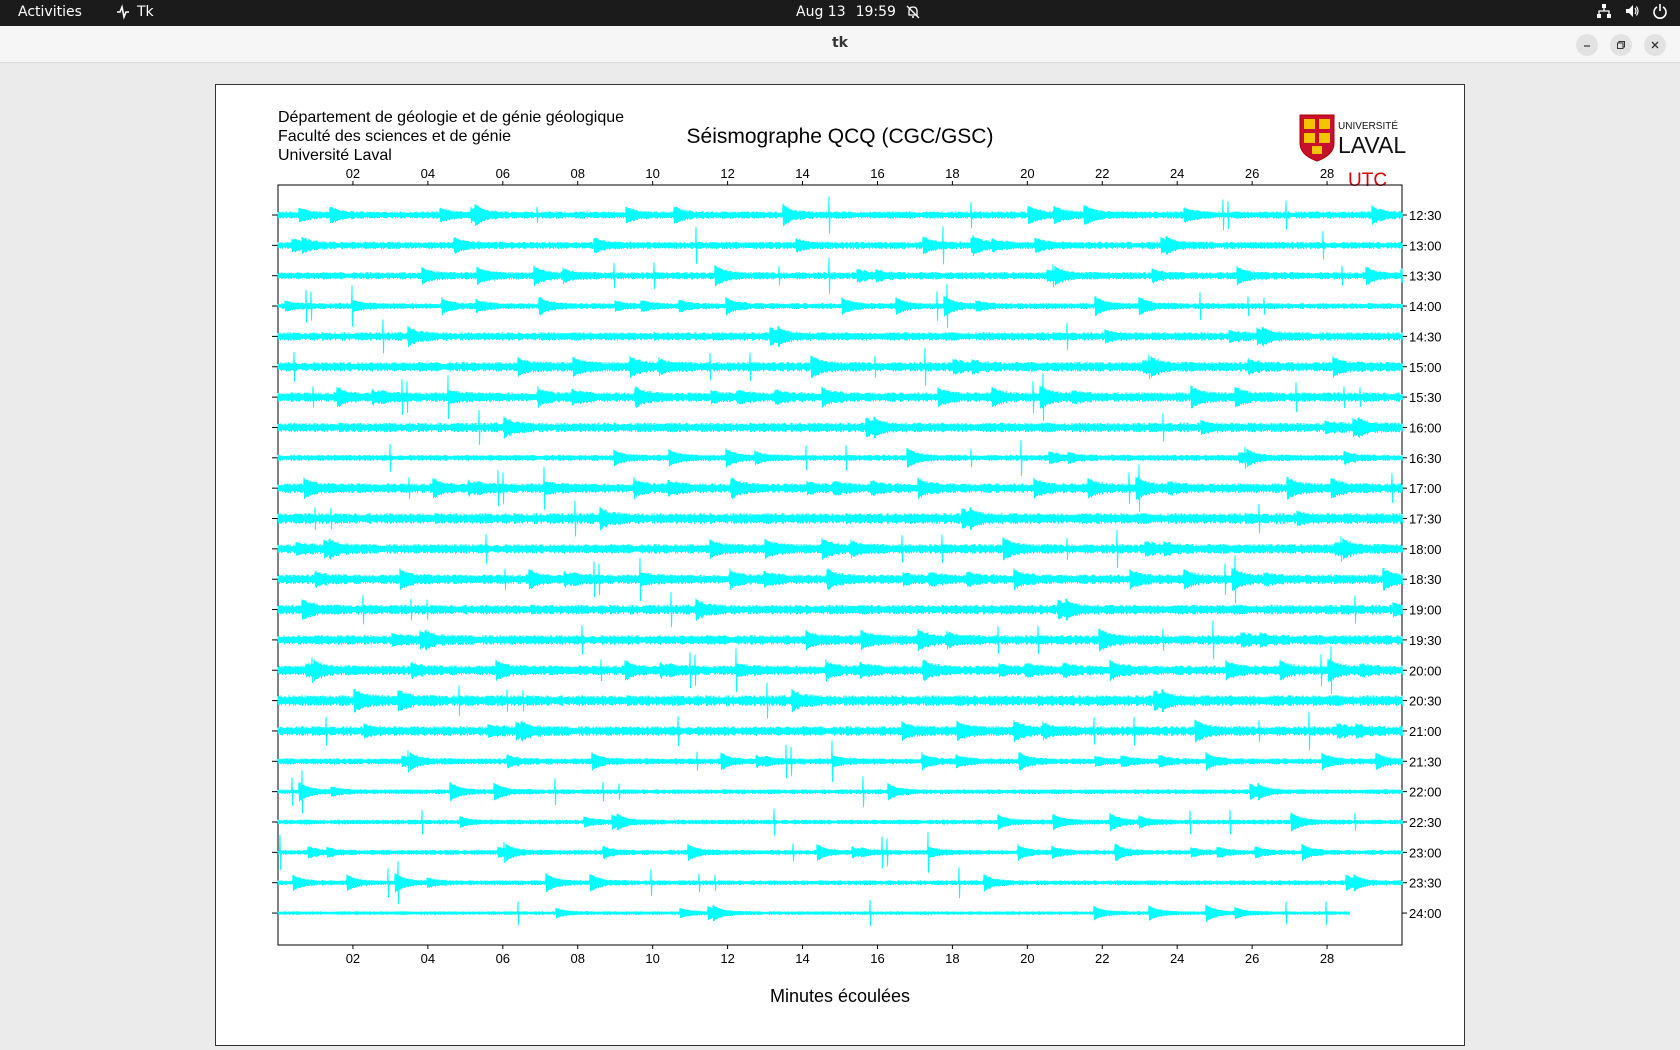 The width and height of the screenshot is (1680, 1050). I want to click on x-tick-top-label: 08, so click(577, 173).